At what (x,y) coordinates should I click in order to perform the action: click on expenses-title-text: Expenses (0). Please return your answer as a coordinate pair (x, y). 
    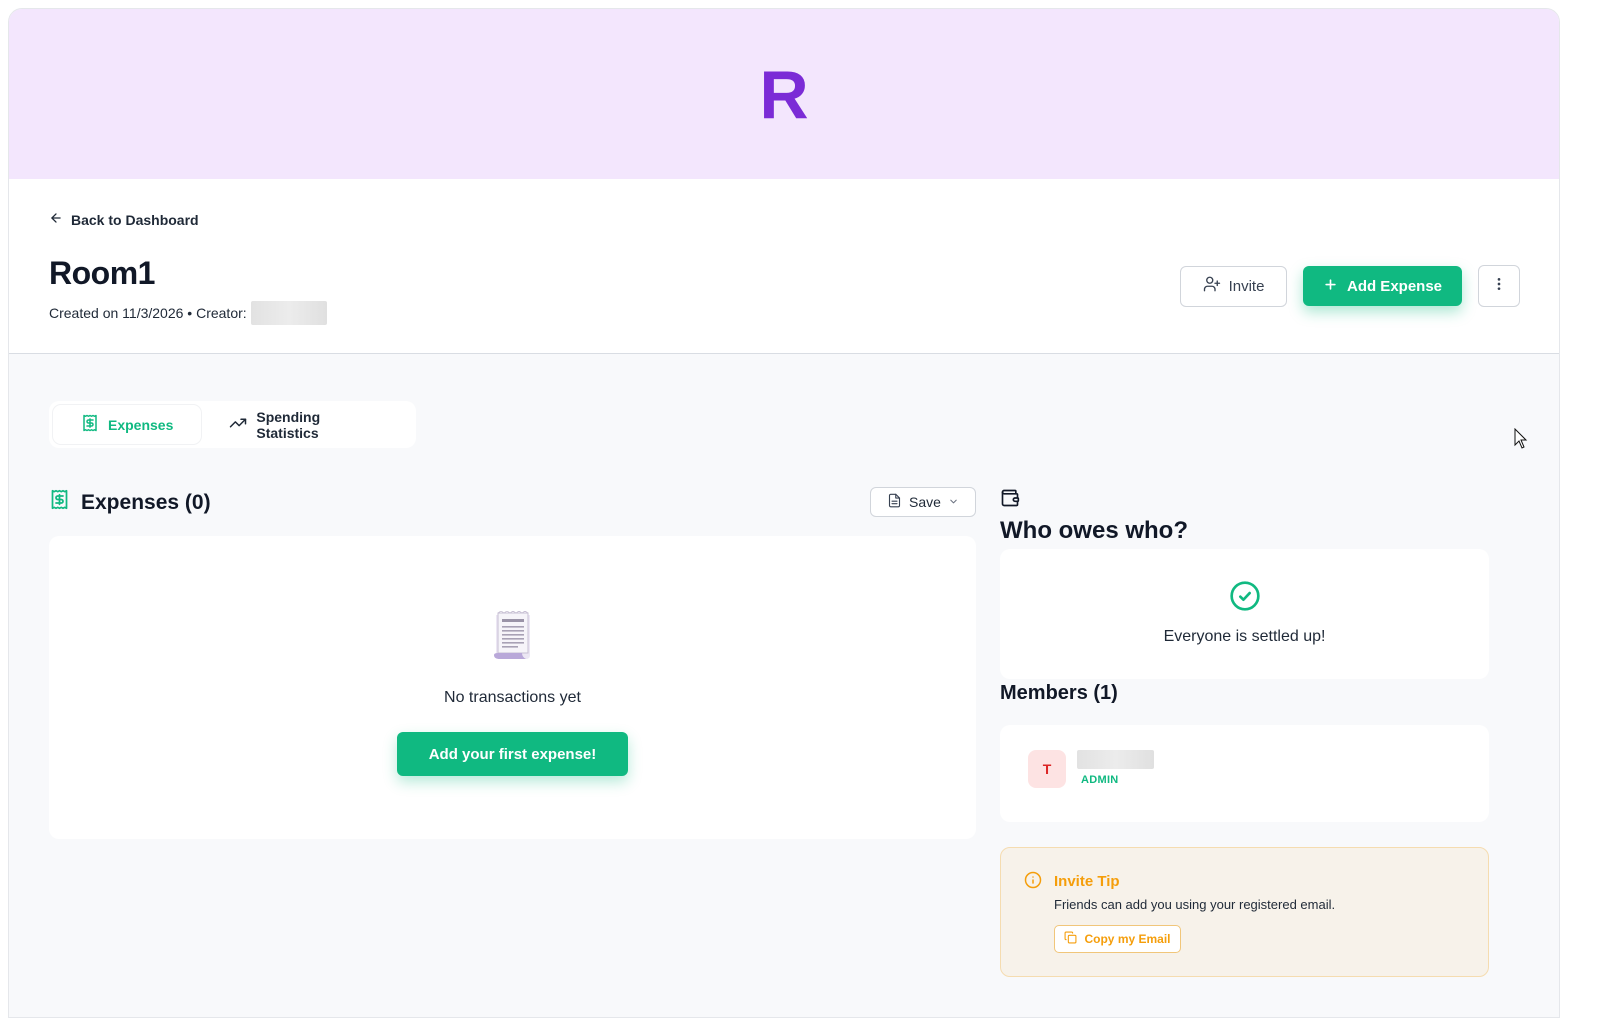
    Looking at the image, I should click on (146, 502).